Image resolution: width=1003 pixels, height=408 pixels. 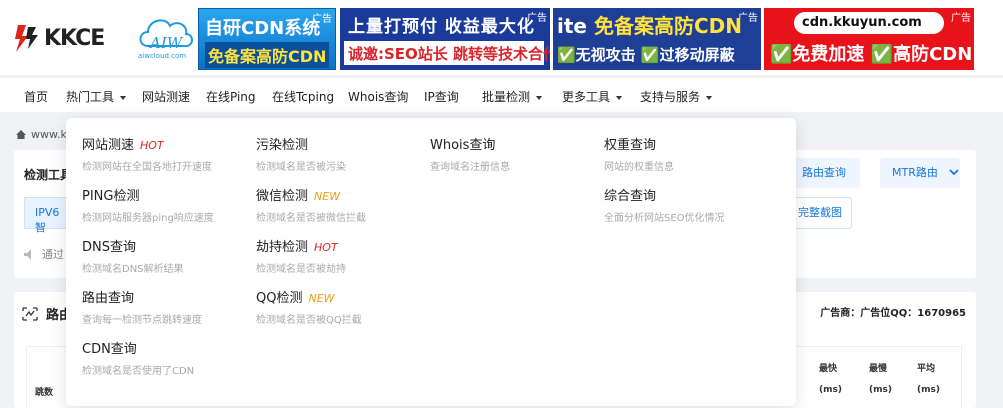 What do you see at coordinates (267, 55) in the screenshot?
I see `ad-line2: 免备案高防CDN` at bounding box center [267, 55].